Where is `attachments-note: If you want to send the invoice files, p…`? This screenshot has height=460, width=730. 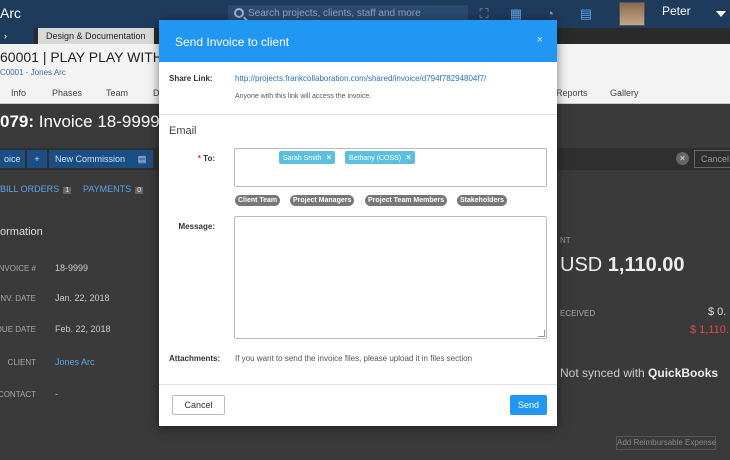 attachments-note: If you want to send the invoice files, p… is located at coordinates (354, 358).